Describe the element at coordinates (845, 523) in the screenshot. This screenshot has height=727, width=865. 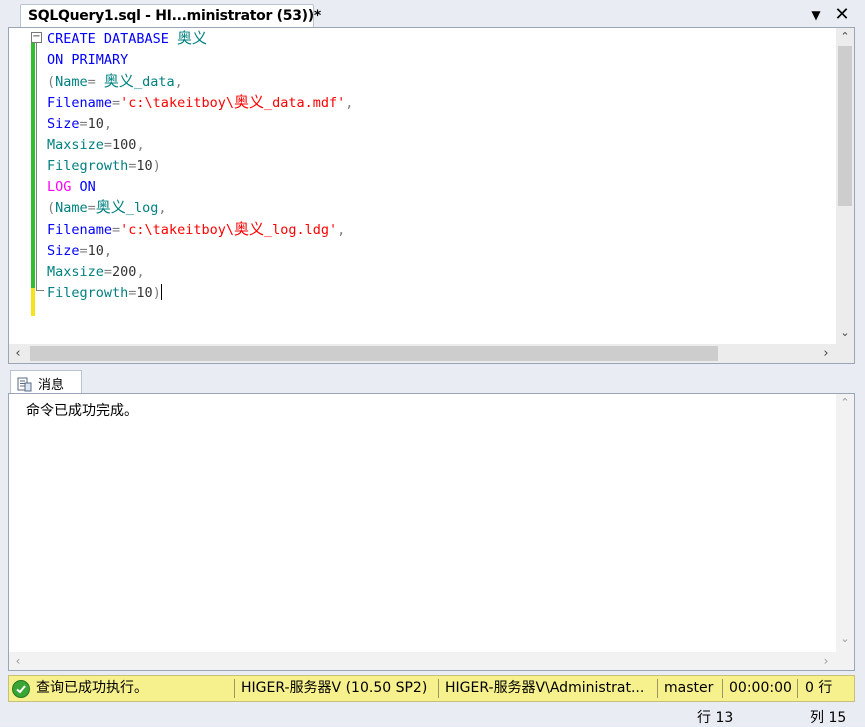
I see `messages-vertical-scrollbar: ⌃ ⌄` at that location.